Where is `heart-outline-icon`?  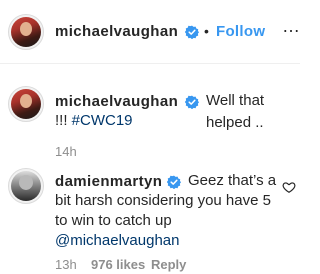
heart-outline-icon is located at coordinates (289, 187).